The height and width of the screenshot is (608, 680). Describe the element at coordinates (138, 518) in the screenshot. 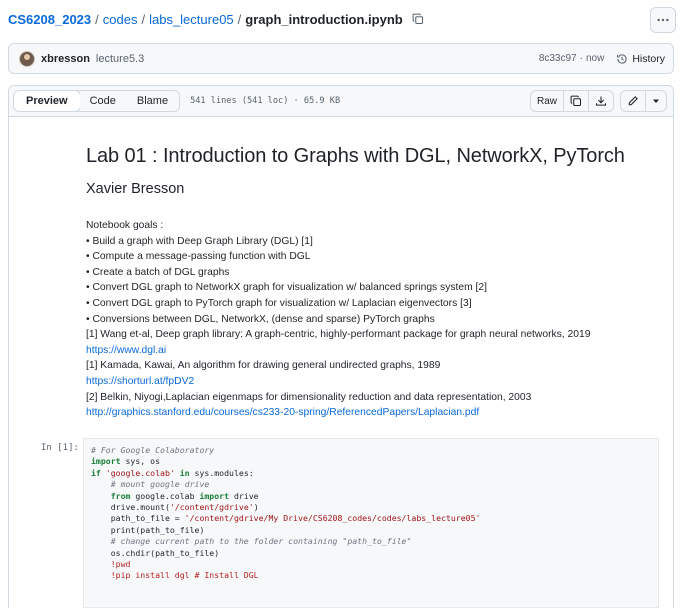

I see `code-token: path_to_file =` at that location.